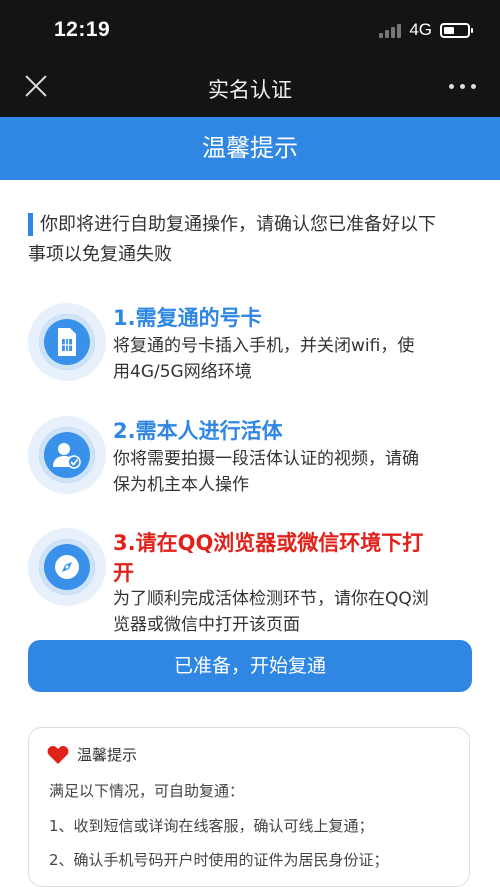 The image size is (500, 887). Describe the element at coordinates (293, 472) in the screenshot. I see `step-desc: 你将需要拍摄一段活体认证的视频，请确 保为机主本人操作` at that location.